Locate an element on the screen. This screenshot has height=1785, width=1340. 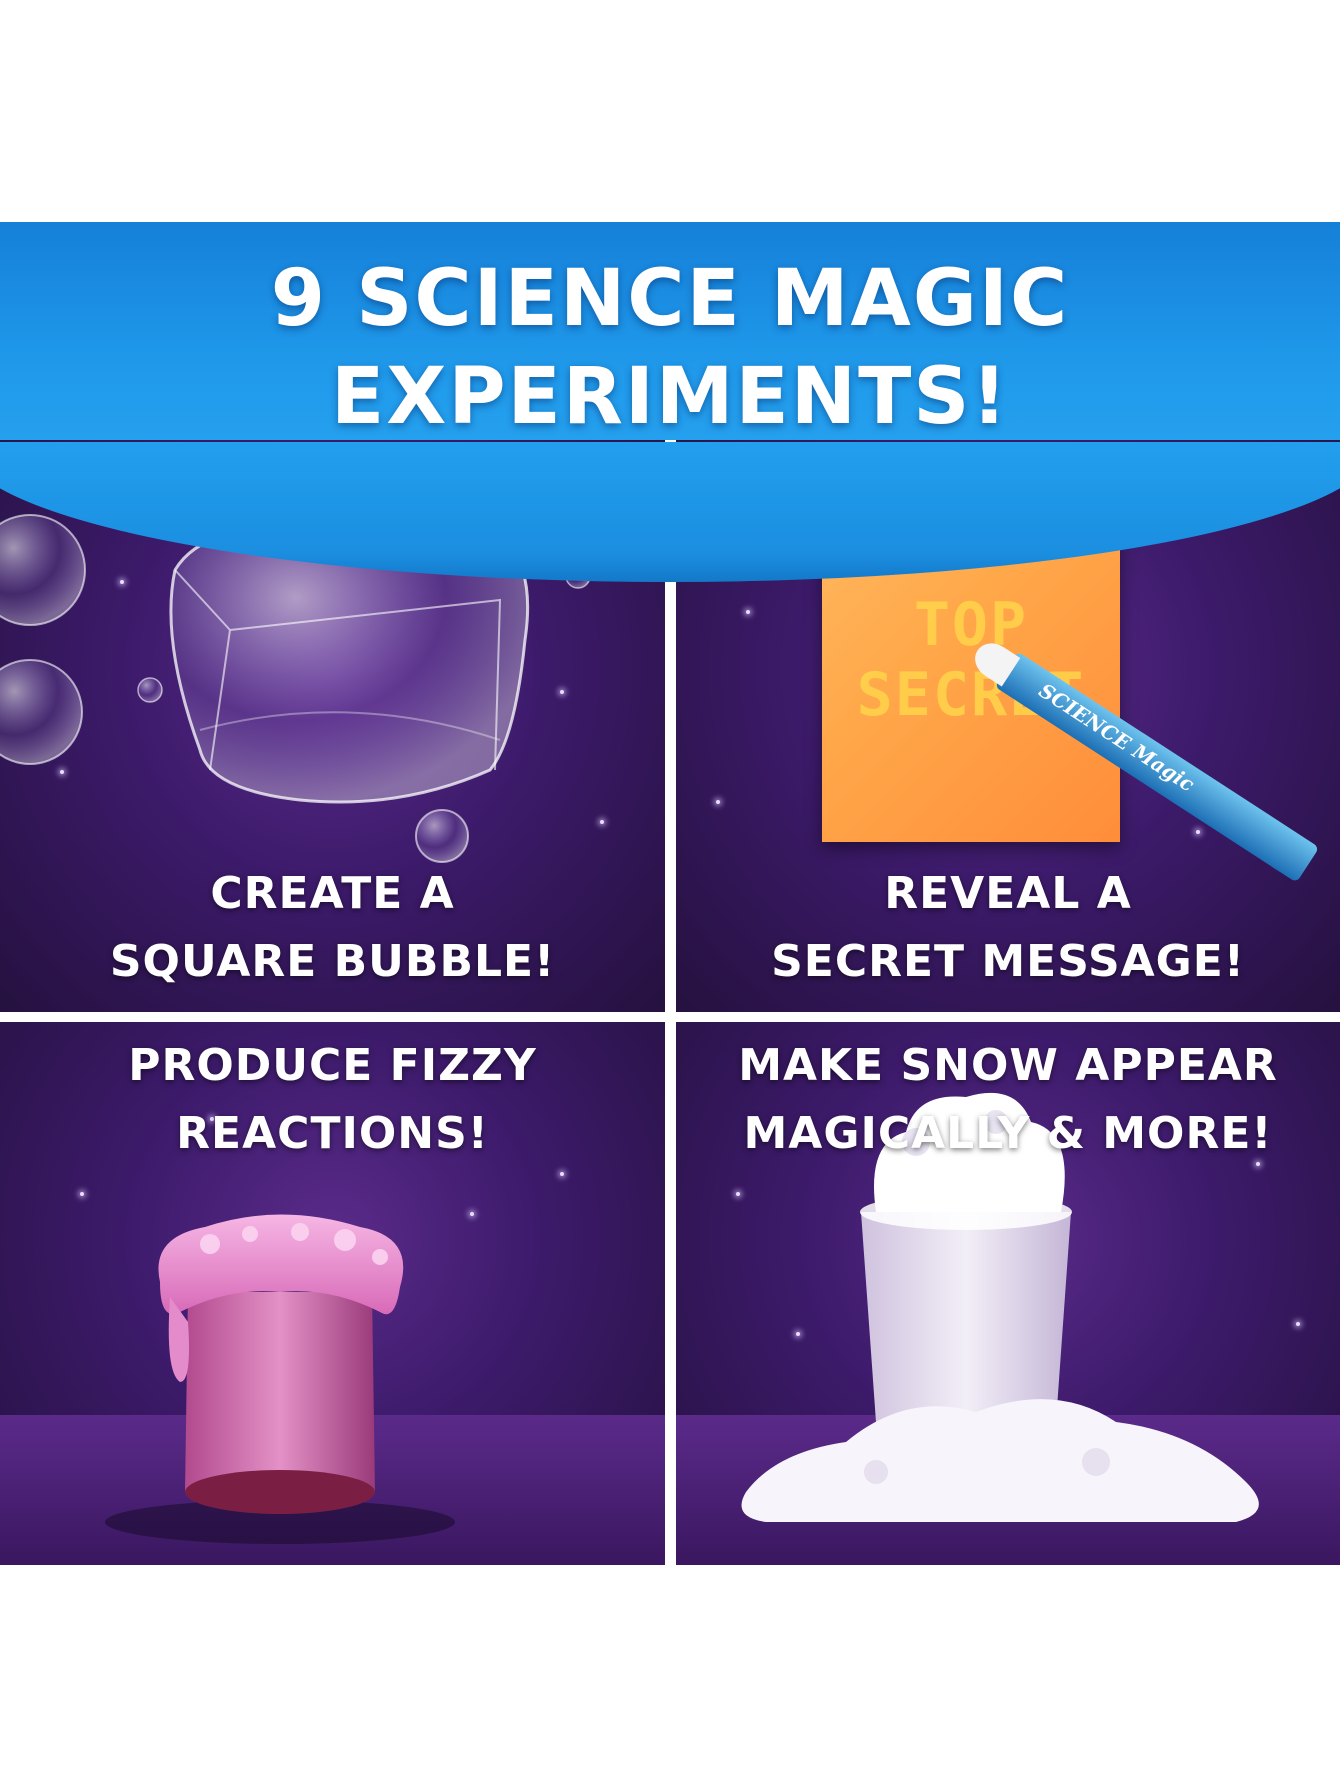
caption-line-2: SECRET MESSAGE! is located at coordinates (1008, 961).